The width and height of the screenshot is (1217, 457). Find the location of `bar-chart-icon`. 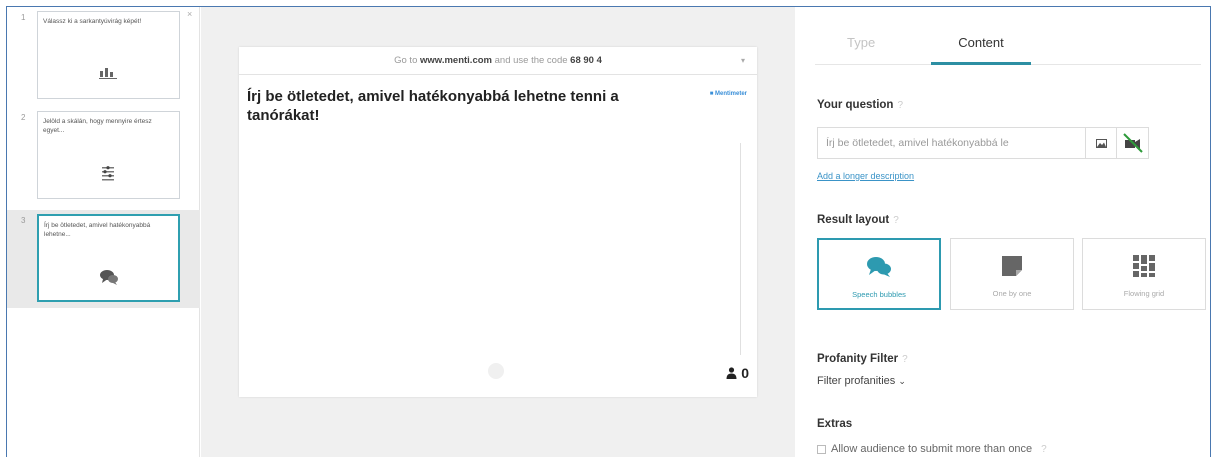

bar-chart-icon is located at coordinates (108, 73).